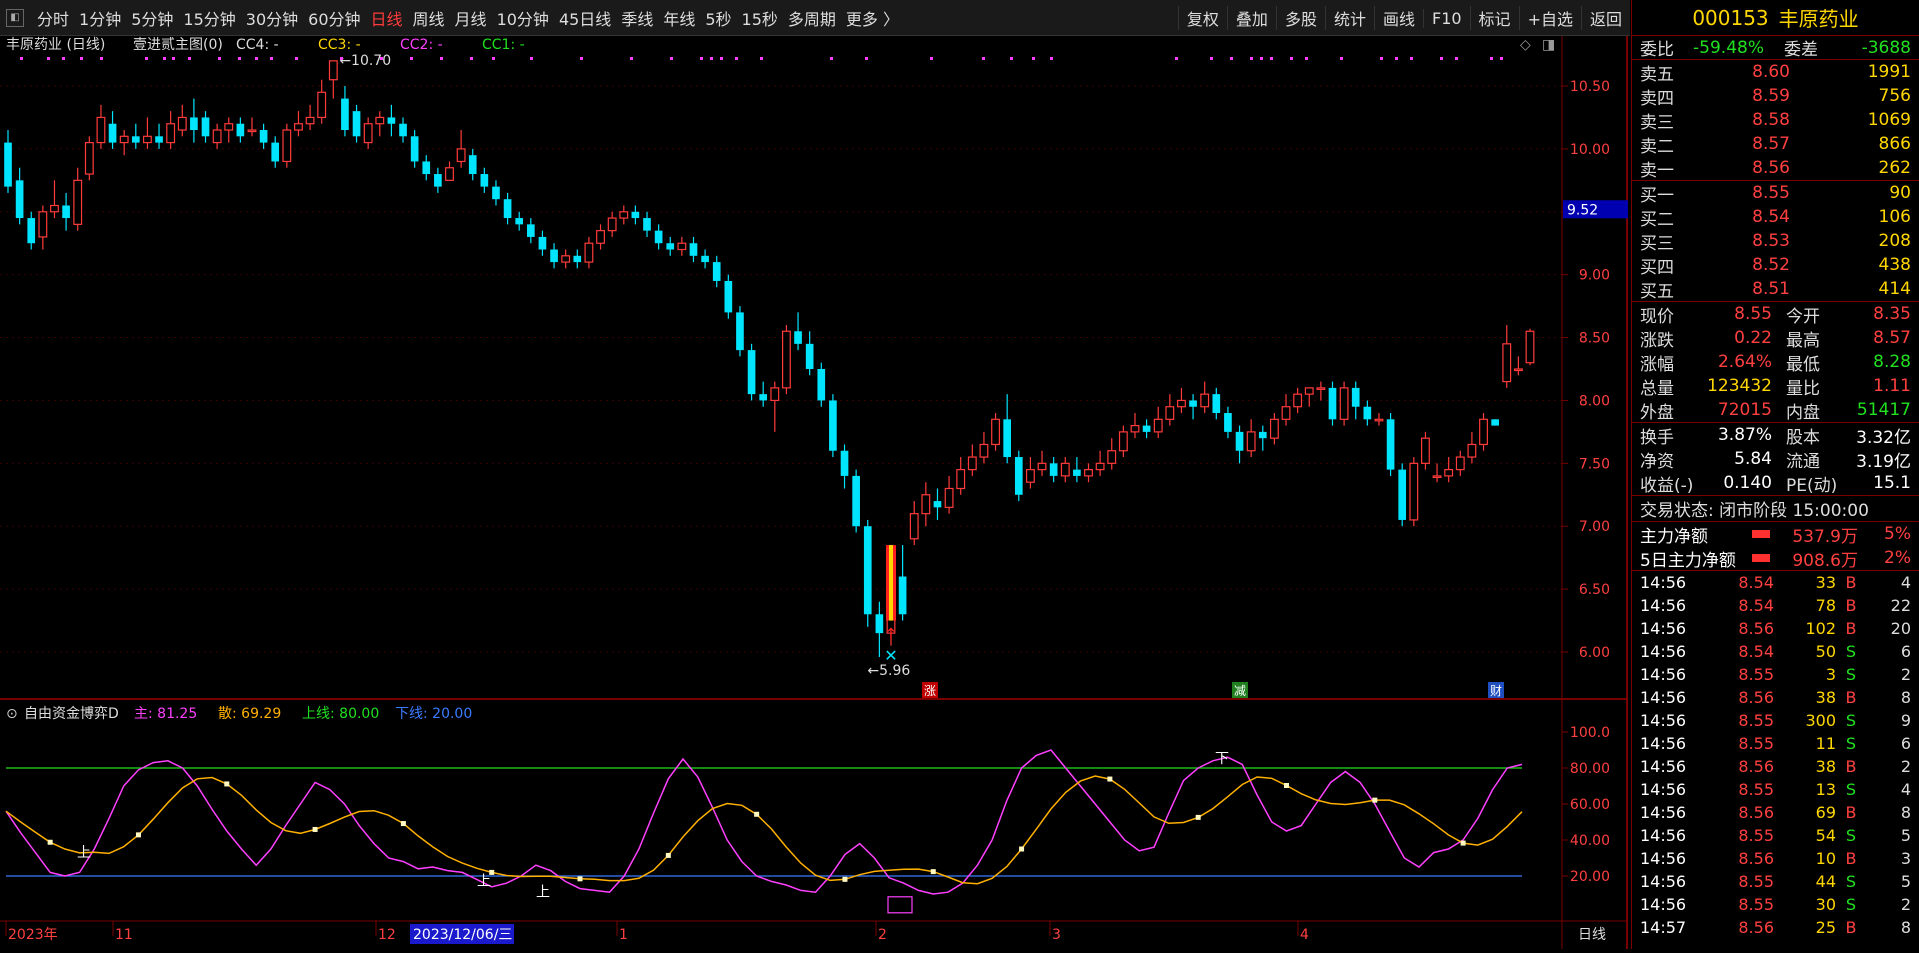 The image size is (1919, 953). I want to click on period-tab-2: 5分钟, so click(152, 18).